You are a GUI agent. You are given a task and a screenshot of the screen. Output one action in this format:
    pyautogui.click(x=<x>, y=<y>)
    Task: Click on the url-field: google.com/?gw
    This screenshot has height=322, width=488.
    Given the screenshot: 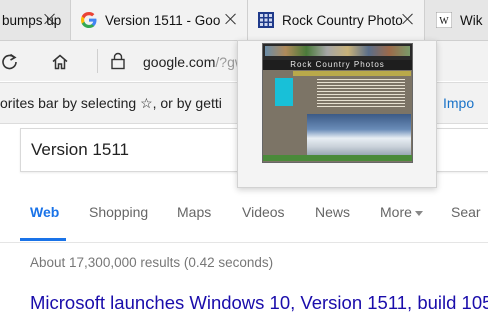 What is the action you would take?
    pyautogui.click(x=194, y=62)
    